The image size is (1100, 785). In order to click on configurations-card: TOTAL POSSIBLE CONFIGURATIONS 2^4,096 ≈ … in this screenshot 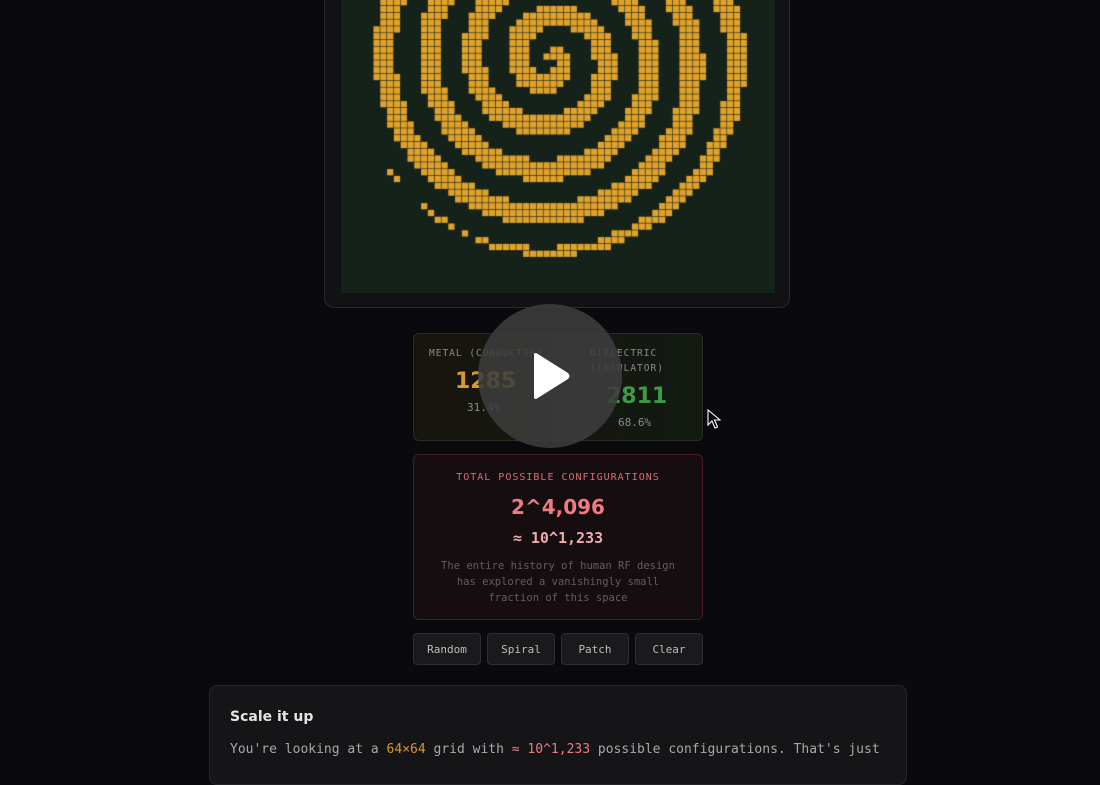, I will do `click(558, 537)`.